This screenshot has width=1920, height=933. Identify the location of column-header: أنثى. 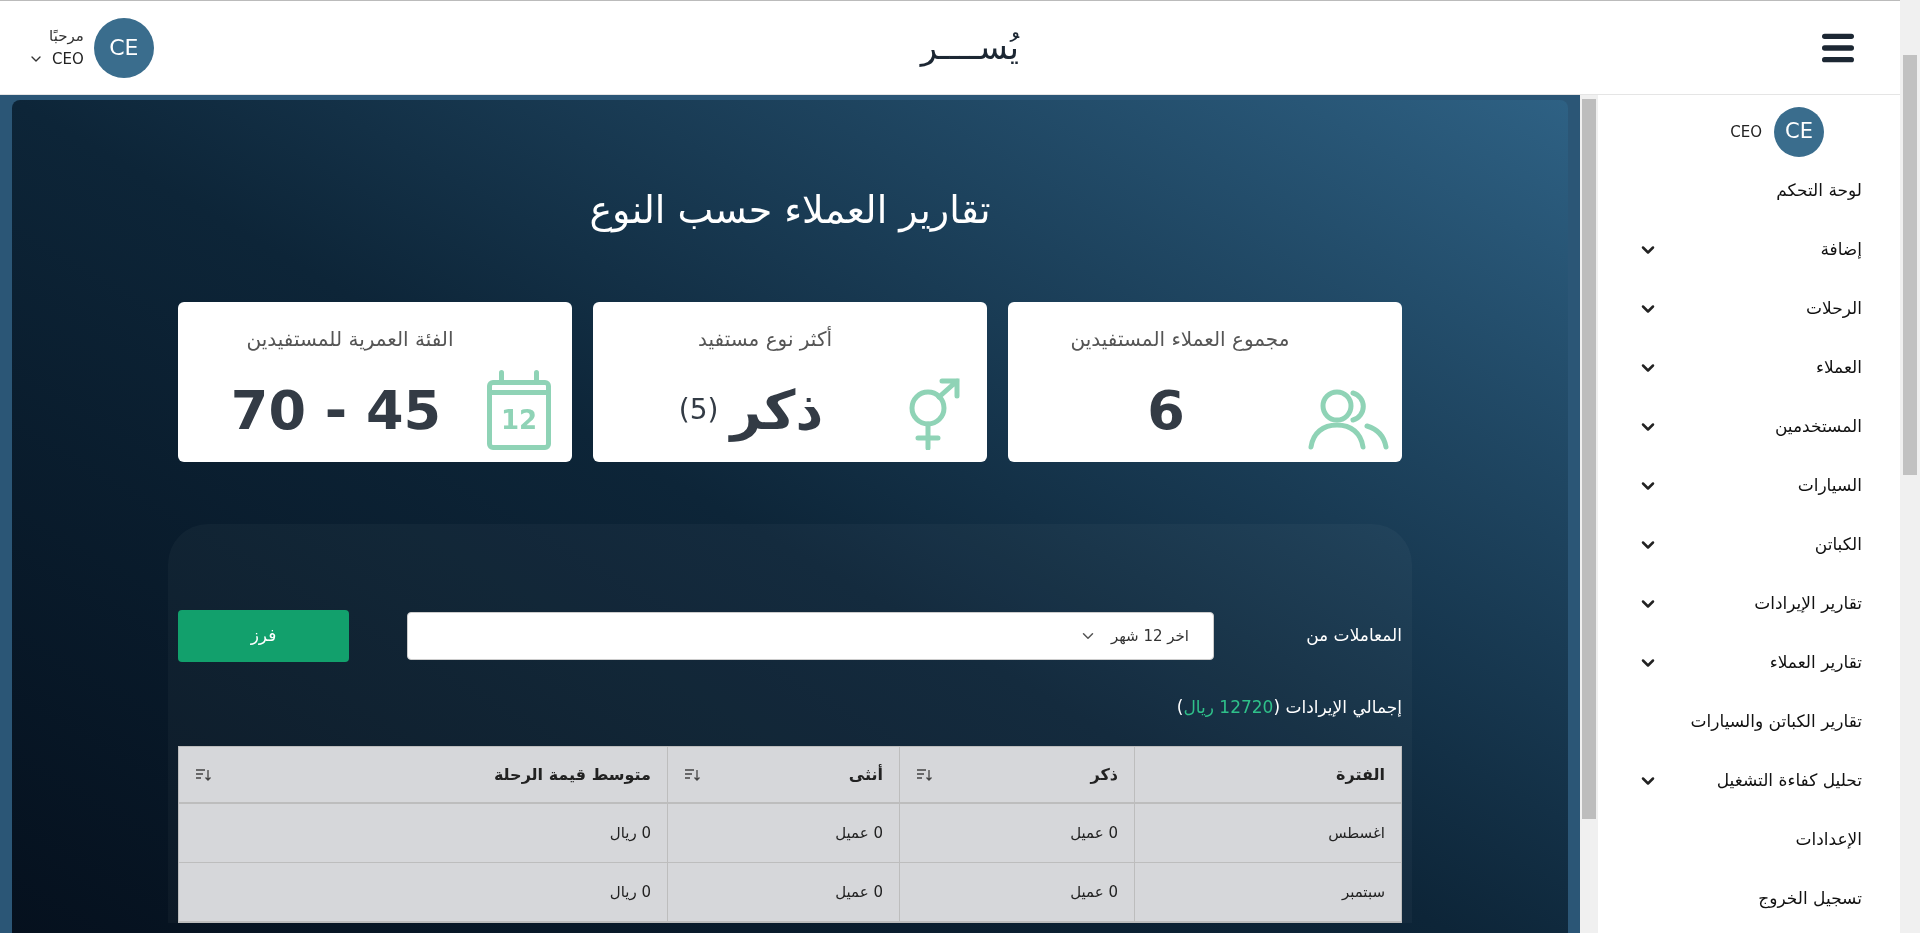
(783, 774).